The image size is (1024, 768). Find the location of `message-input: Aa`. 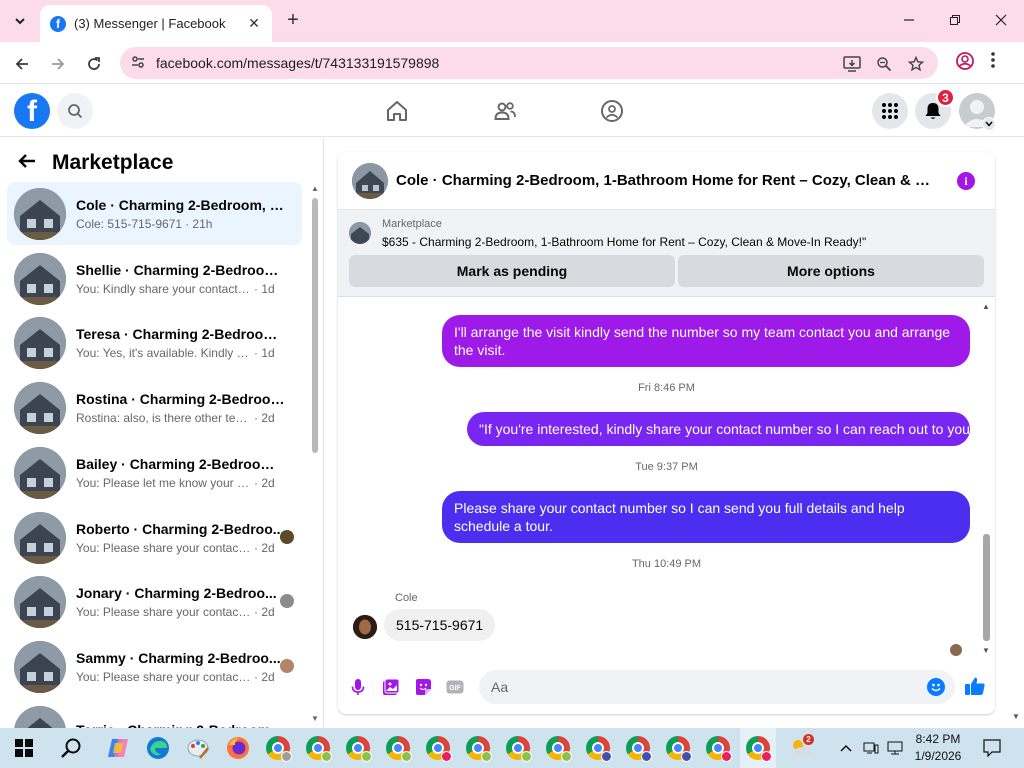

message-input: Aa is located at coordinates (717, 687).